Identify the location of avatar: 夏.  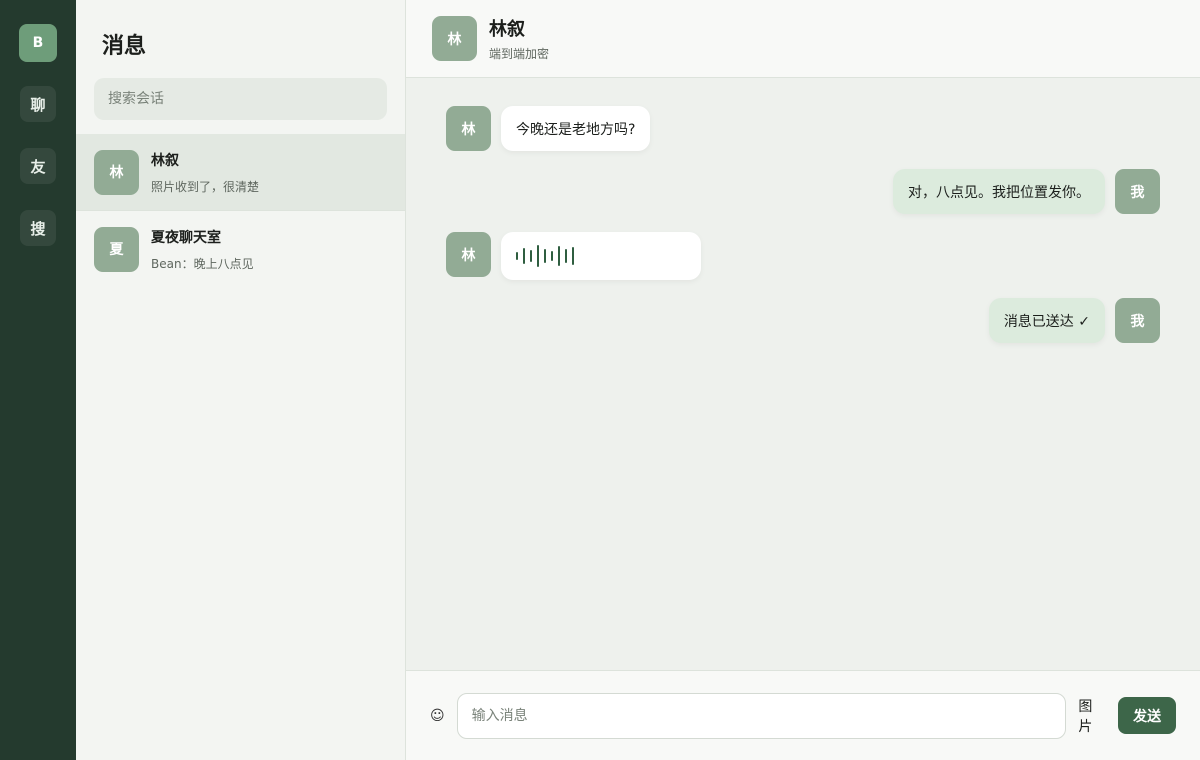
(116, 249).